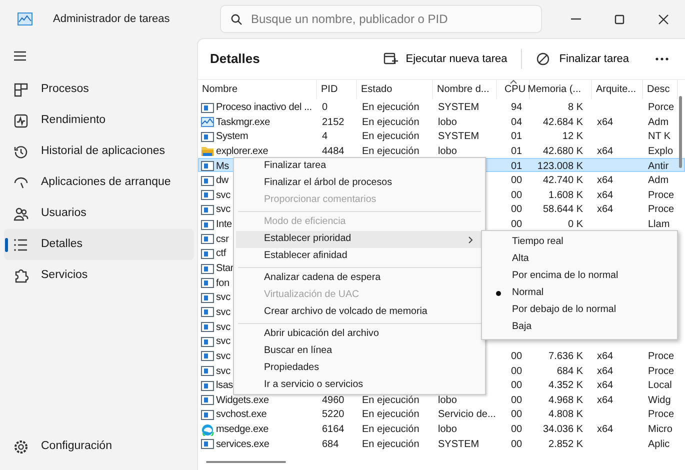  Describe the element at coordinates (330, 445) in the screenshot. I see `table-cell-text: 684` at that location.